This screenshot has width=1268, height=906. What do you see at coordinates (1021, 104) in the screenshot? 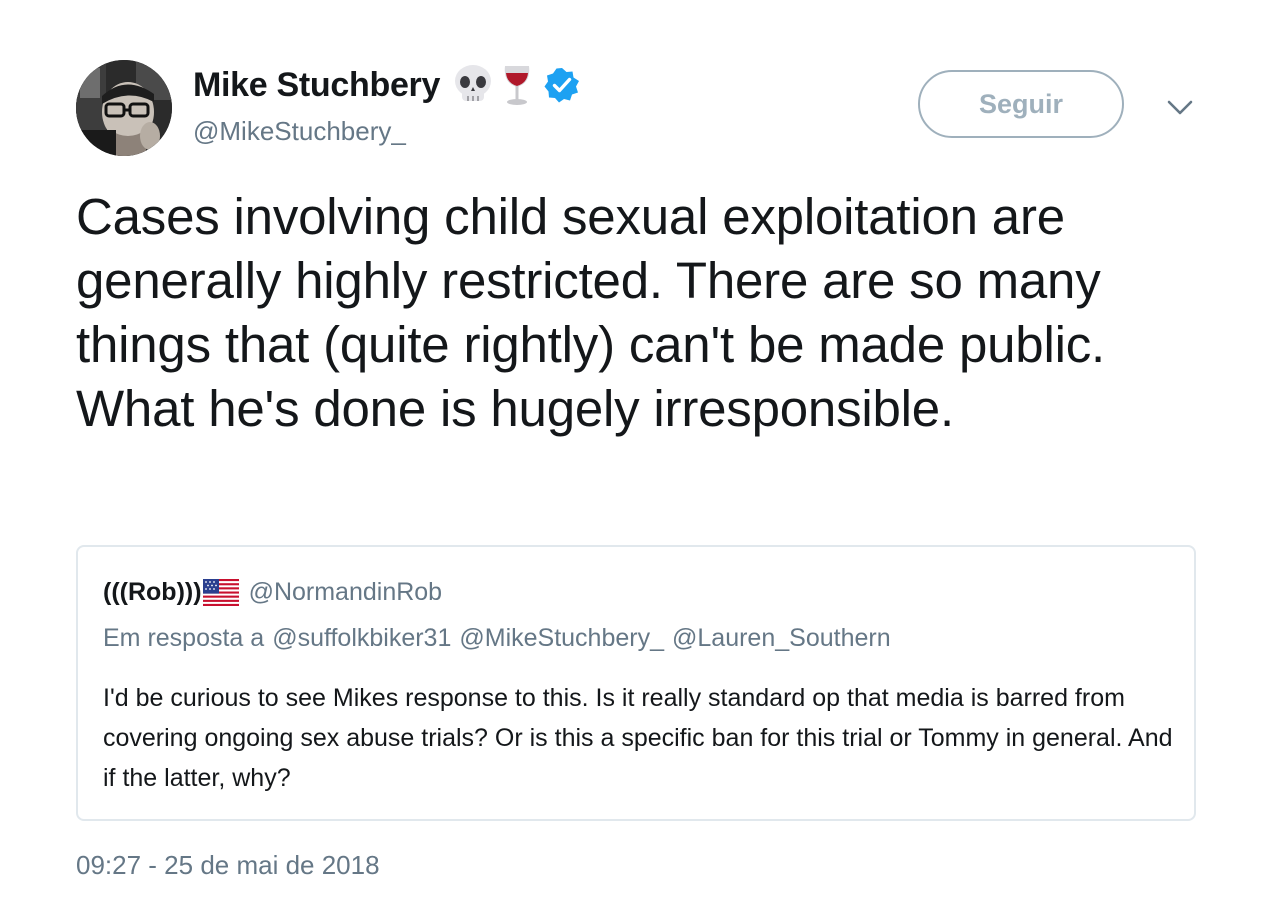
I see `follow-button: Seguir` at bounding box center [1021, 104].